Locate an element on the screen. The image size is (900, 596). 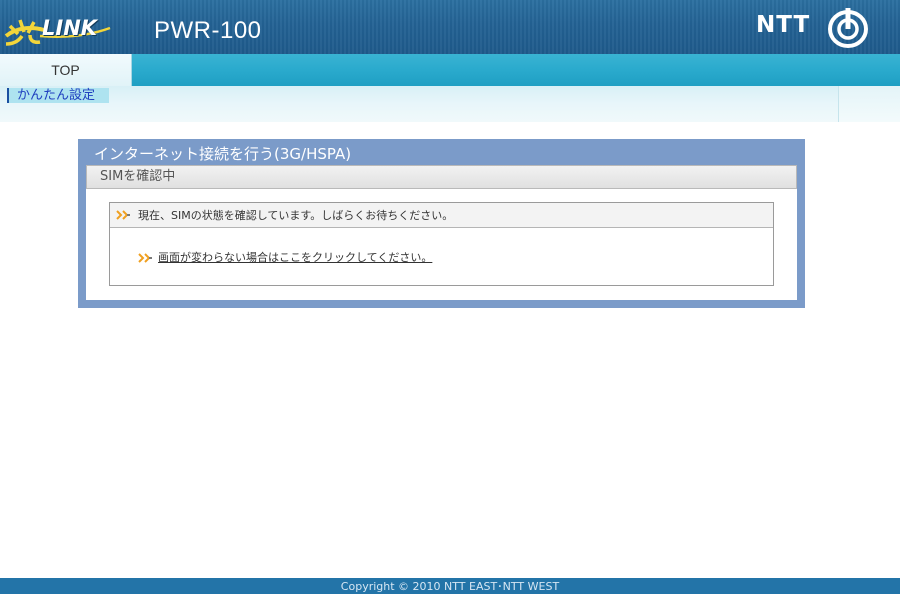
reload-link-row: 画面が変わらない場合はここをクリックしてください。 is located at coordinates (285, 258).